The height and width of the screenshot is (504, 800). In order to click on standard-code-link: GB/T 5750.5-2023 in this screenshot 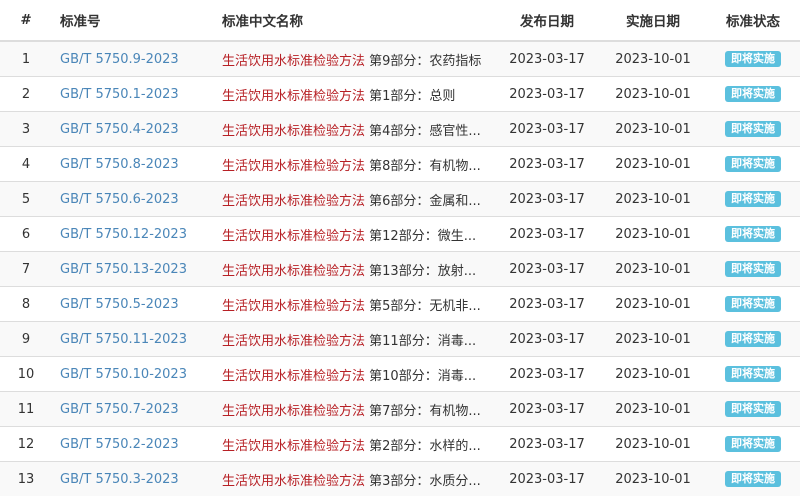, I will do `click(119, 304)`.